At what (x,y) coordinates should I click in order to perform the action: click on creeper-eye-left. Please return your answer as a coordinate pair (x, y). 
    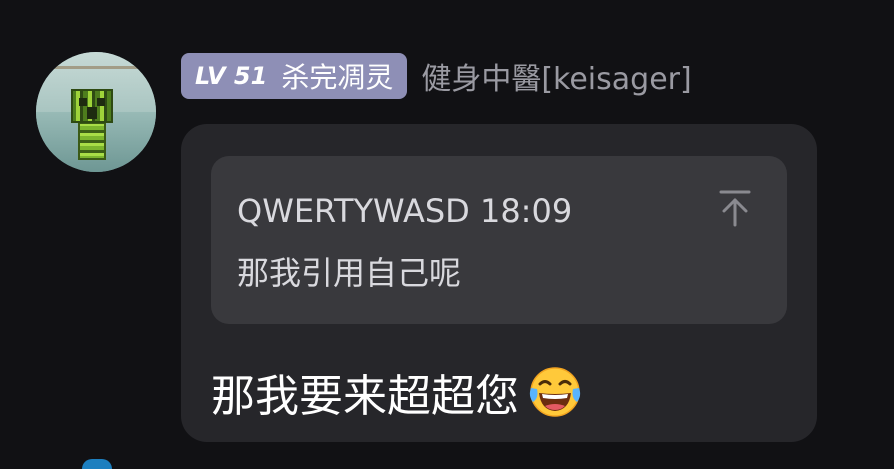
    Looking at the image, I should click on (83, 102).